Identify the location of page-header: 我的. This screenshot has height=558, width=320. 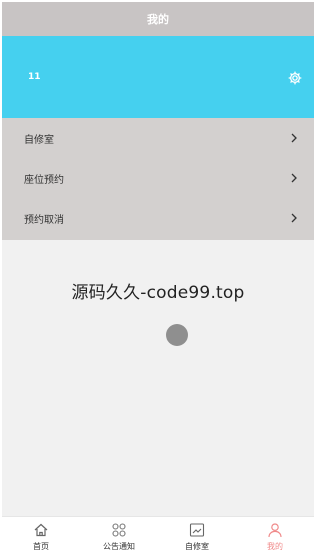
(158, 19).